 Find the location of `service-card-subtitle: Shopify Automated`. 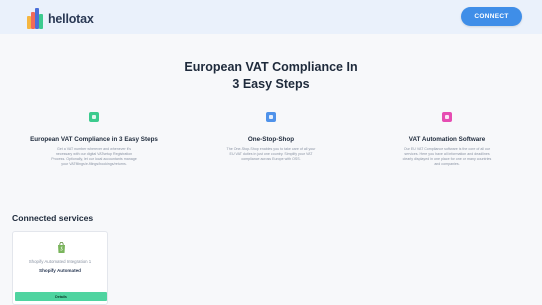

service-card-subtitle: Shopify Automated is located at coordinates (60, 270).